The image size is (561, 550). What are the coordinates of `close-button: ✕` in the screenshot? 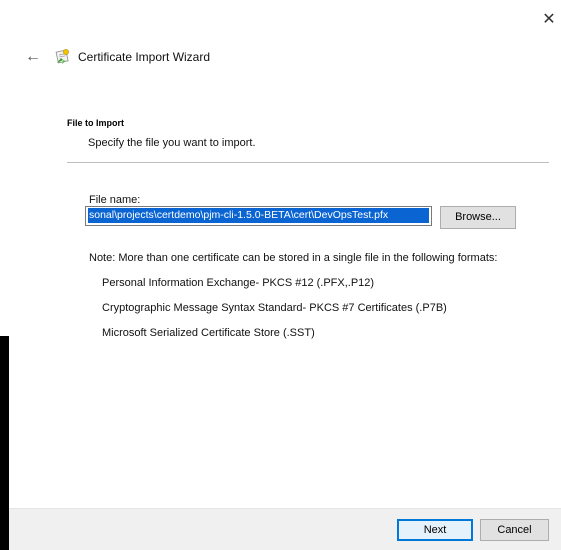 It's located at (549, 20).